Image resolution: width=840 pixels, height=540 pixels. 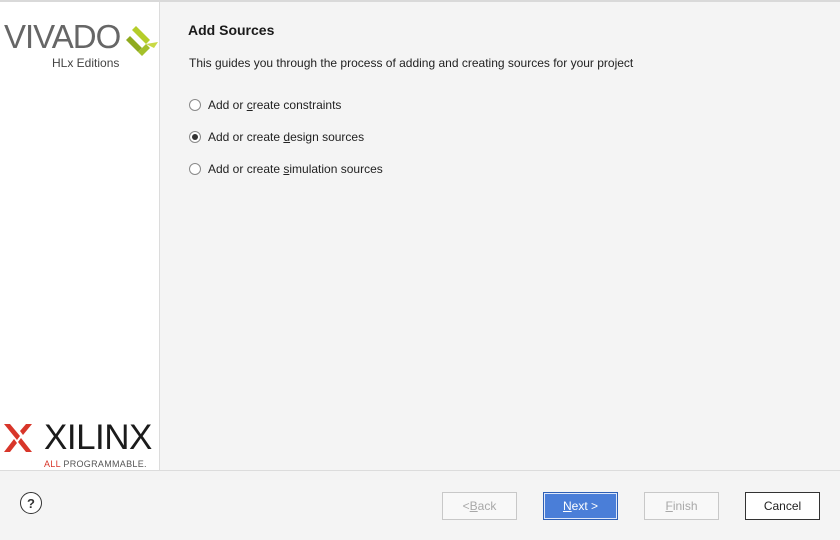 I want to click on design-sources-option-label: Add or create design sources, so click(x=286, y=137).